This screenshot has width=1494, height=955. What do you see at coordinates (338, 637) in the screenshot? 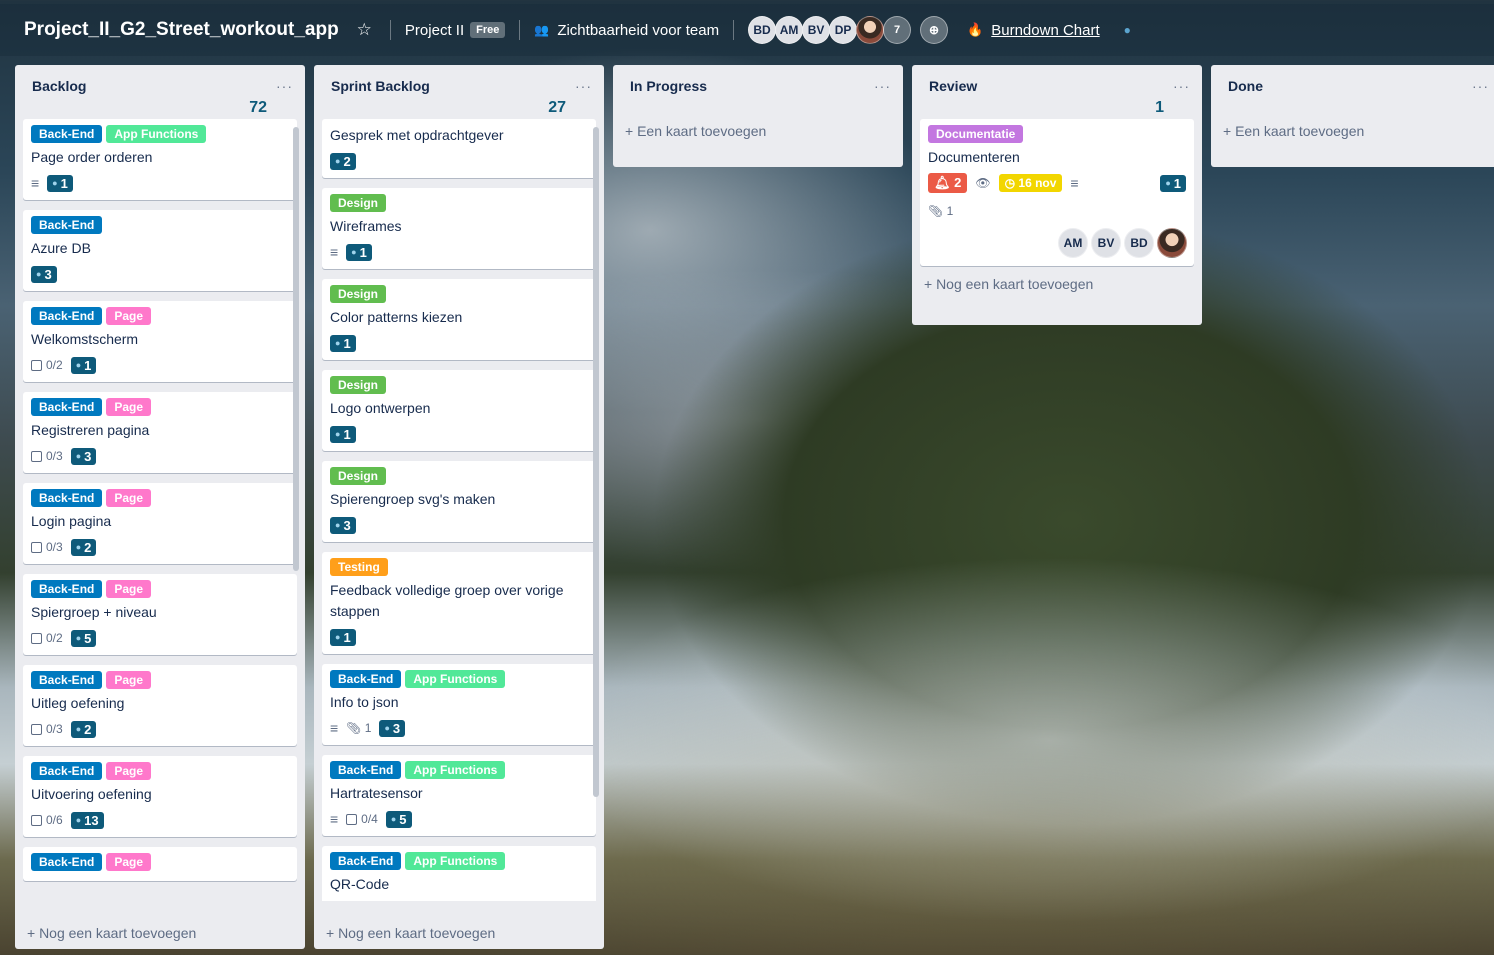
I see `pin-icon: ●` at bounding box center [338, 637].